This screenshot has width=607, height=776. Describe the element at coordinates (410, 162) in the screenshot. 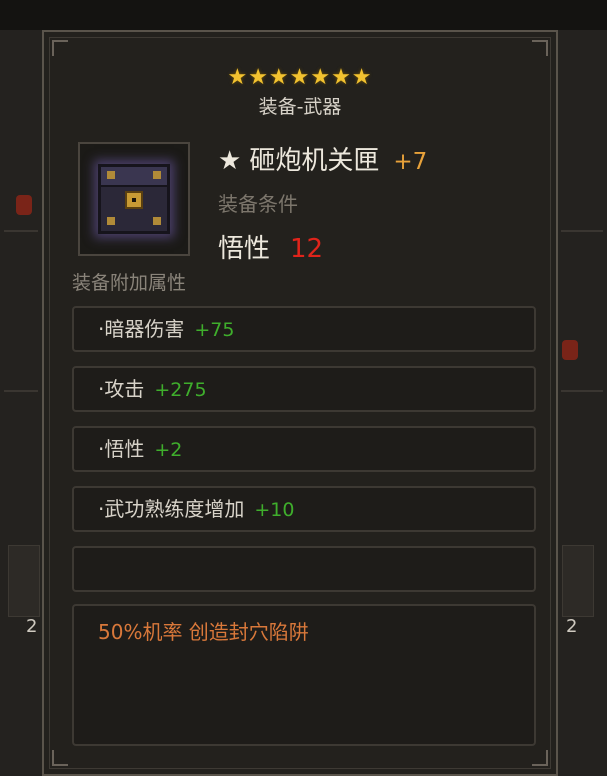

I see `item-enhance-level: +7` at that location.